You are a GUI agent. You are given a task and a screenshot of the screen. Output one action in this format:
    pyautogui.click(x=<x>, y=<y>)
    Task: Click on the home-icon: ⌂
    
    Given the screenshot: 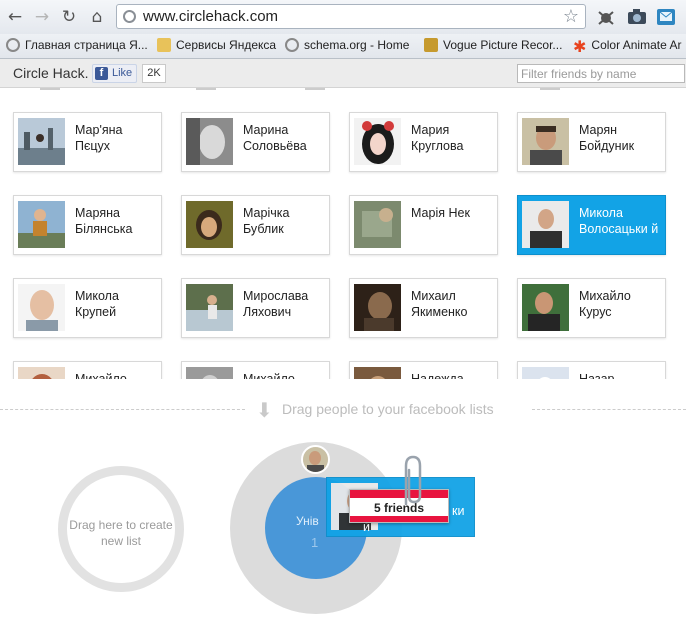 What is the action you would take?
    pyautogui.click(x=97, y=17)
    